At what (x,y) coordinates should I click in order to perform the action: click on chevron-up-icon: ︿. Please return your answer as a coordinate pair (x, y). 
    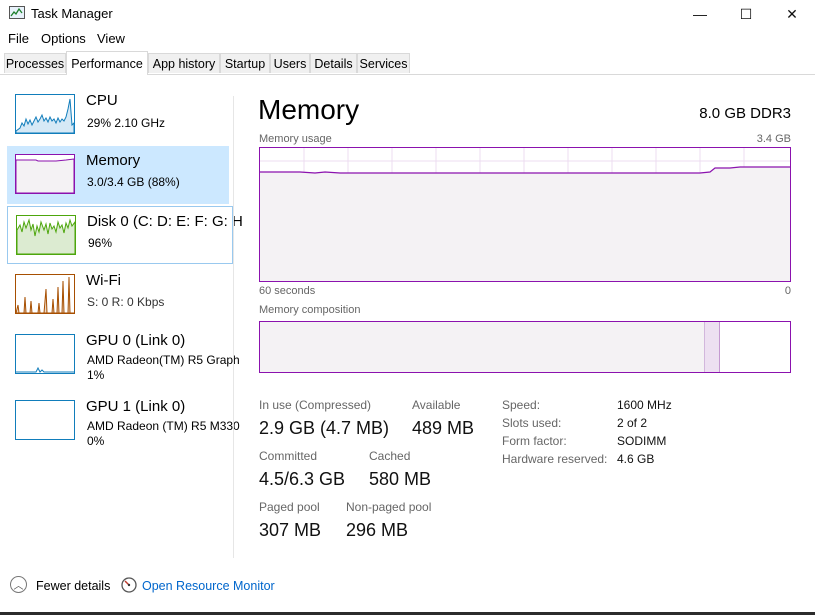
    Looking at the image, I should click on (18, 584).